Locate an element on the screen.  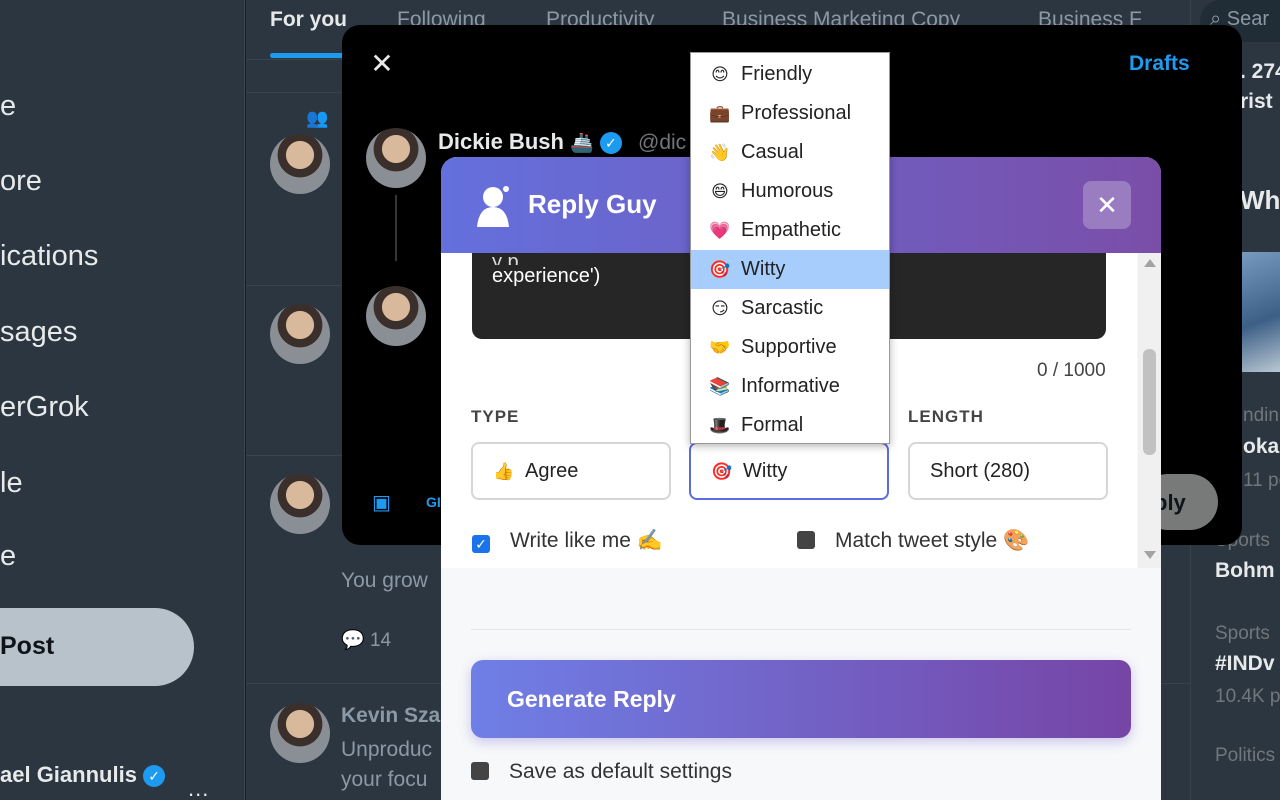
tab-for-you: For you is located at coordinates (308, 20).